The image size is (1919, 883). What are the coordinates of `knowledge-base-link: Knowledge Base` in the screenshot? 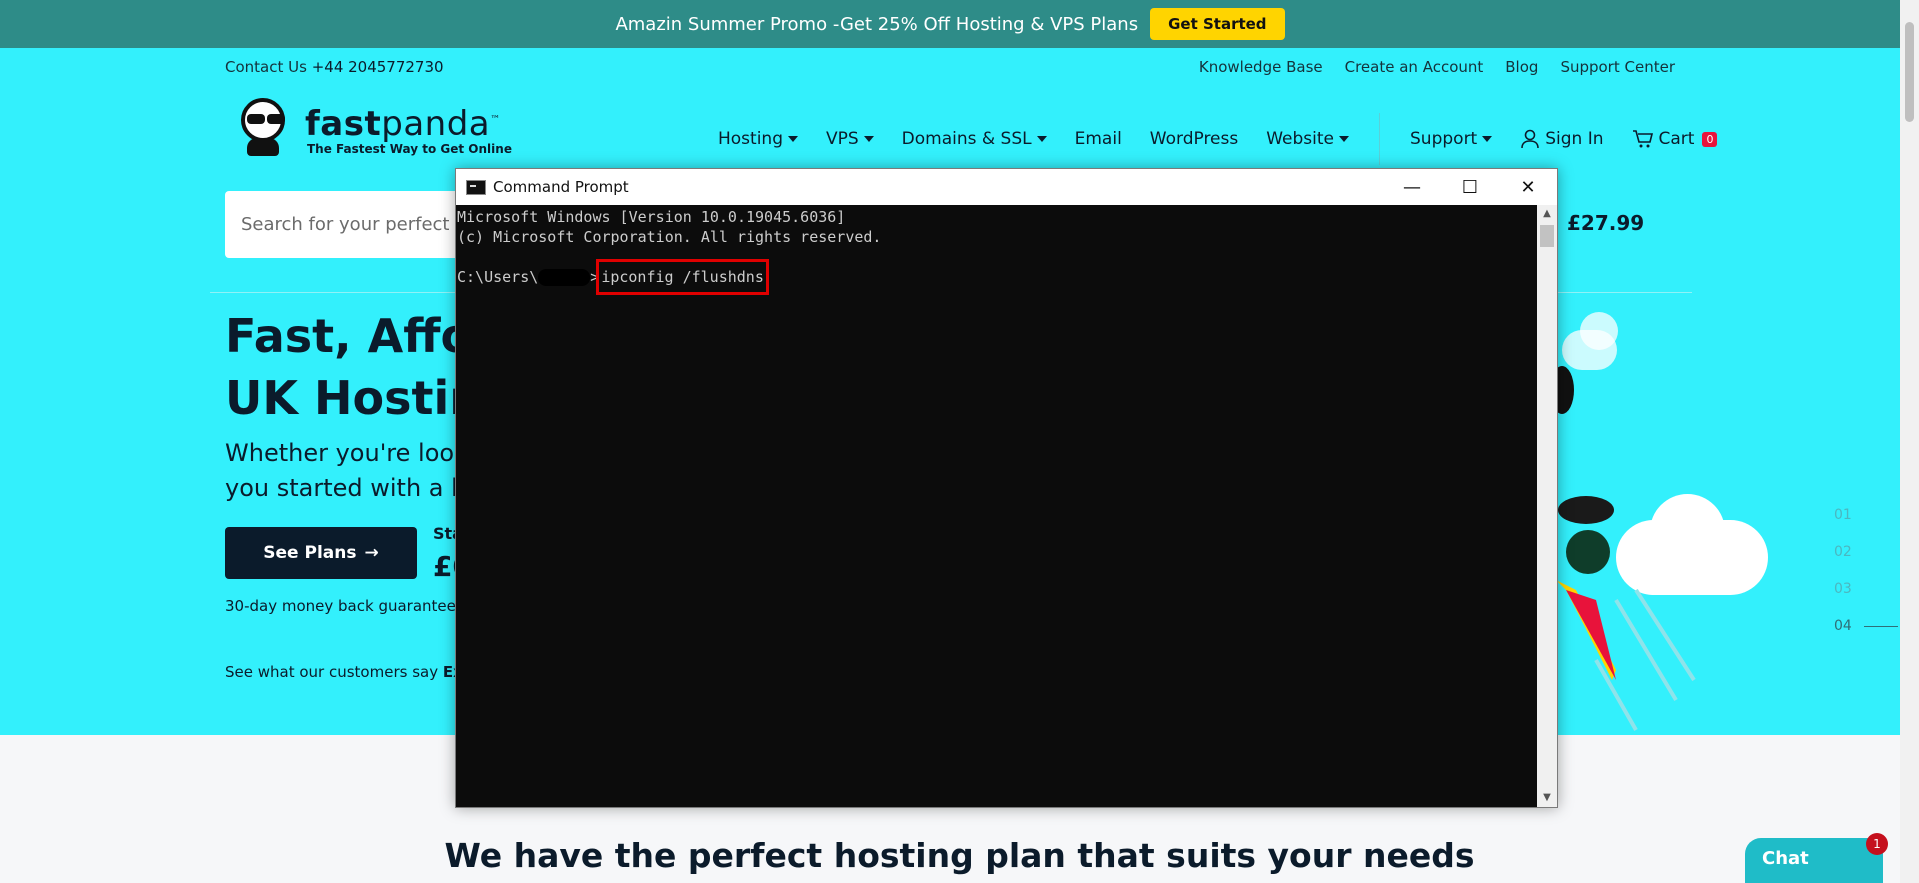 It's located at (1261, 67).